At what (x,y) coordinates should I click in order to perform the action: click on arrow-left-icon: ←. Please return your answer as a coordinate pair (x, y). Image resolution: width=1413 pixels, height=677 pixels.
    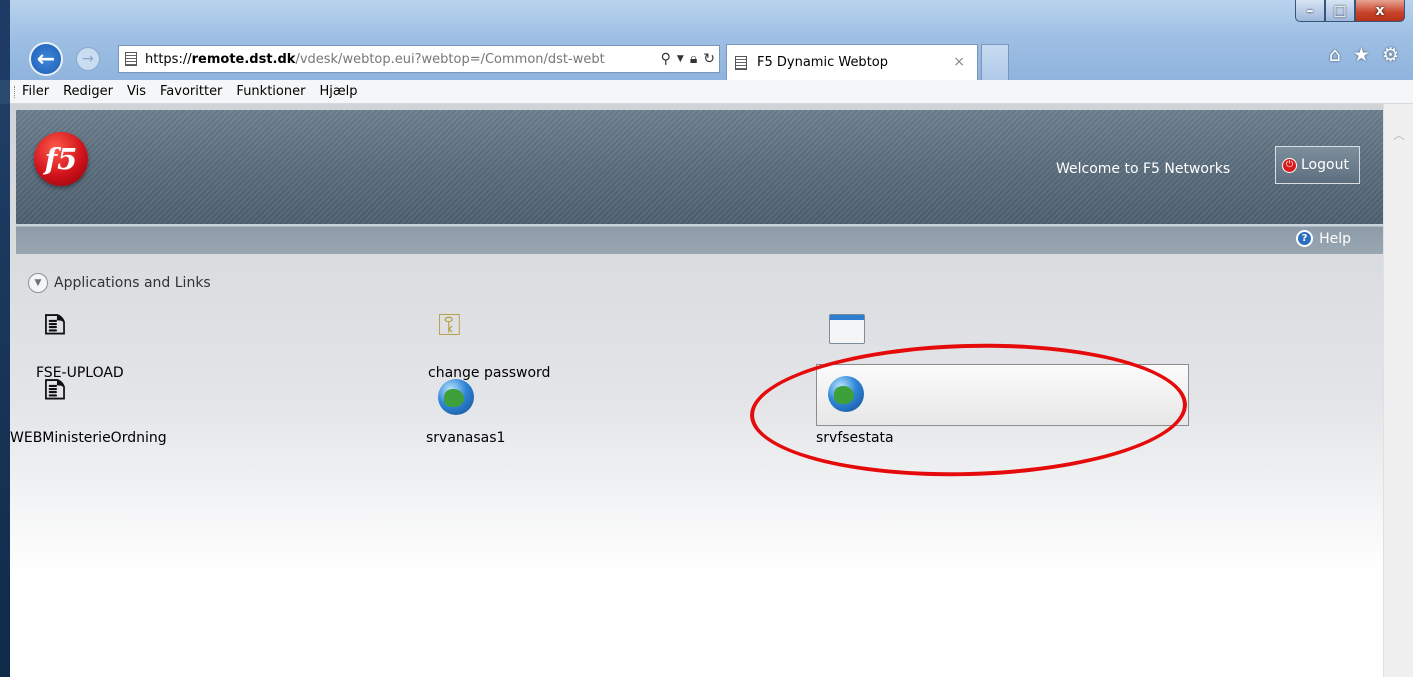
    Looking at the image, I should click on (46, 59).